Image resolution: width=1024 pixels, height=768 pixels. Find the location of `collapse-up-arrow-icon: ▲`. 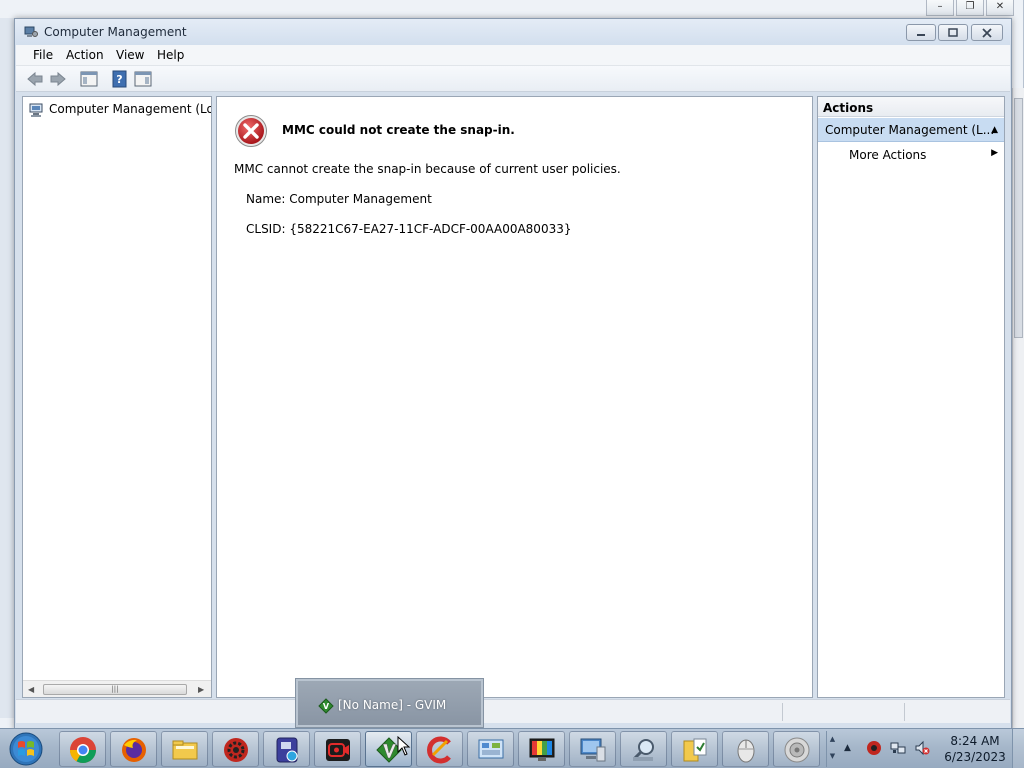

collapse-up-arrow-icon: ▲ is located at coordinates (994, 130).